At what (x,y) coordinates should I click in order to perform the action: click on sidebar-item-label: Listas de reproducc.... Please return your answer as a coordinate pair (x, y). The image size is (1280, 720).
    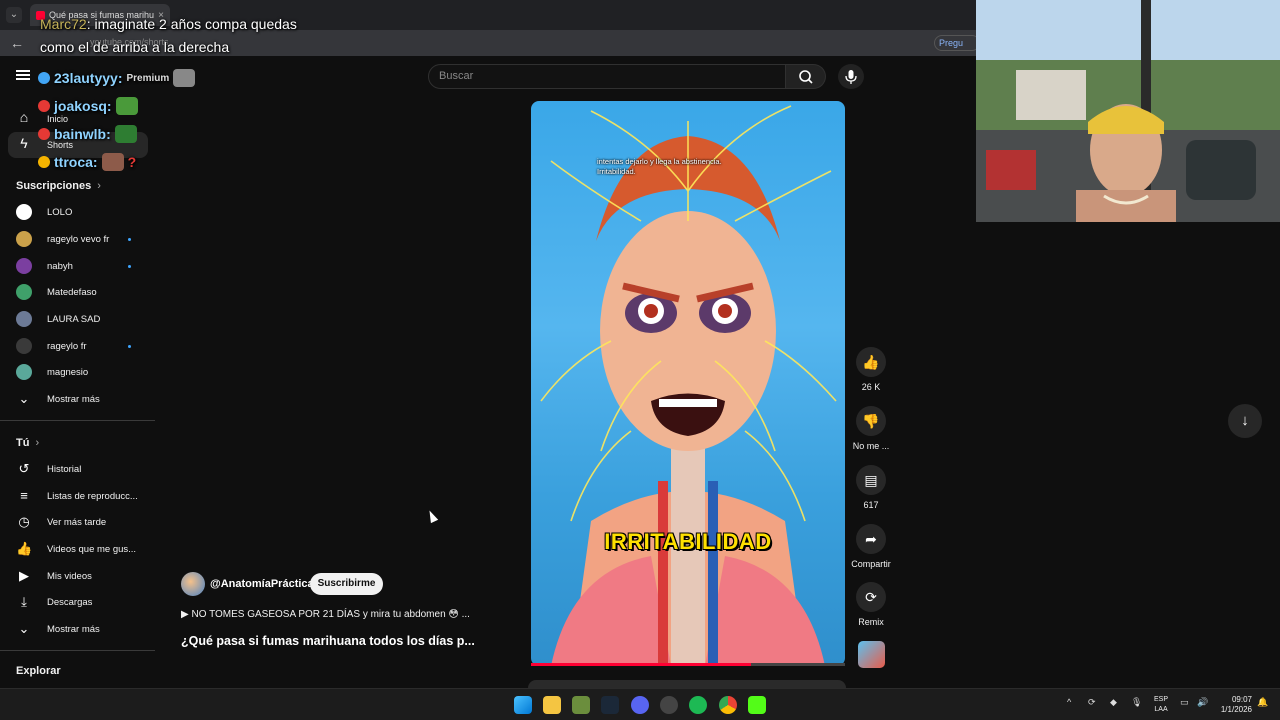
    Looking at the image, I should click on (92, 496).